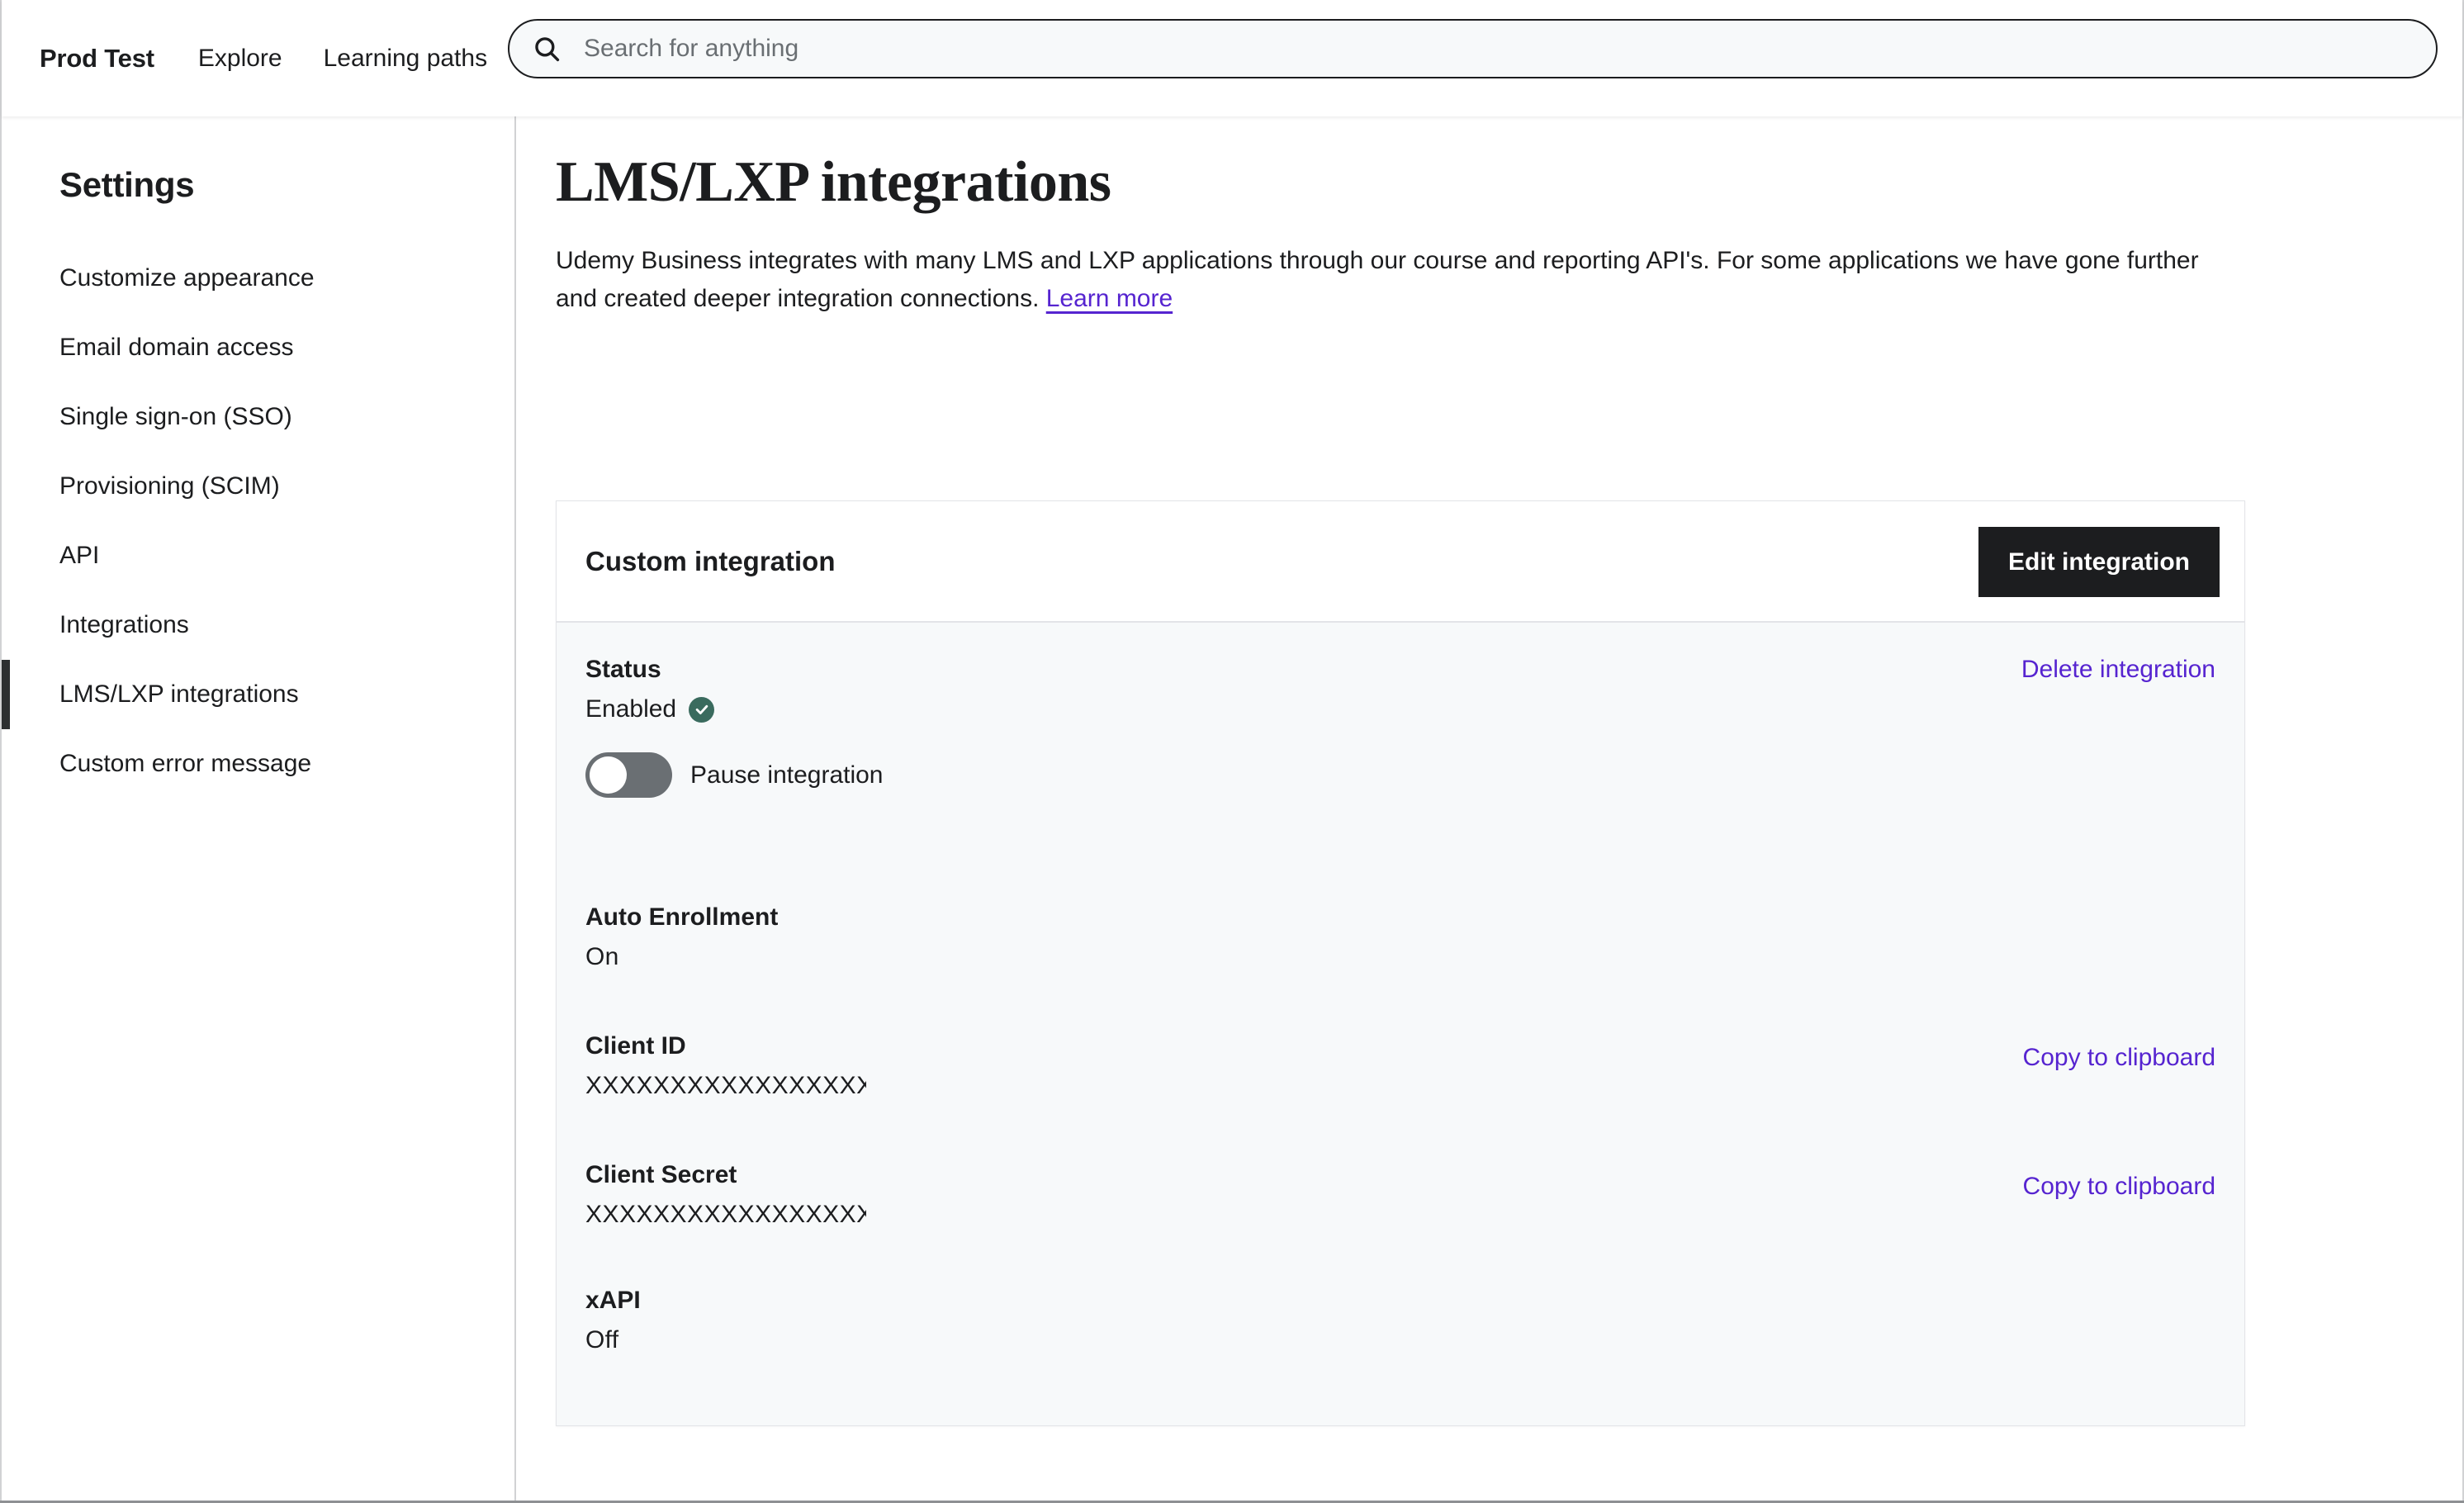 This screenshot has height=1503, width=2464. I want to click on auto-enrollment-value: On, so click(602, 956).